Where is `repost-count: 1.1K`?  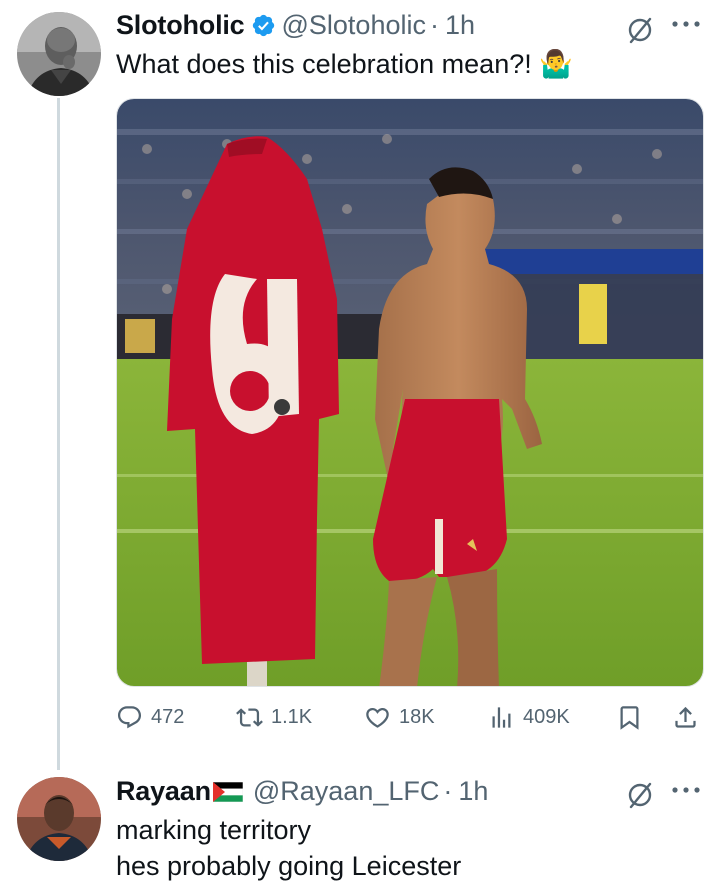 repost-count: 1.1K is located at coordinates (292, 716).